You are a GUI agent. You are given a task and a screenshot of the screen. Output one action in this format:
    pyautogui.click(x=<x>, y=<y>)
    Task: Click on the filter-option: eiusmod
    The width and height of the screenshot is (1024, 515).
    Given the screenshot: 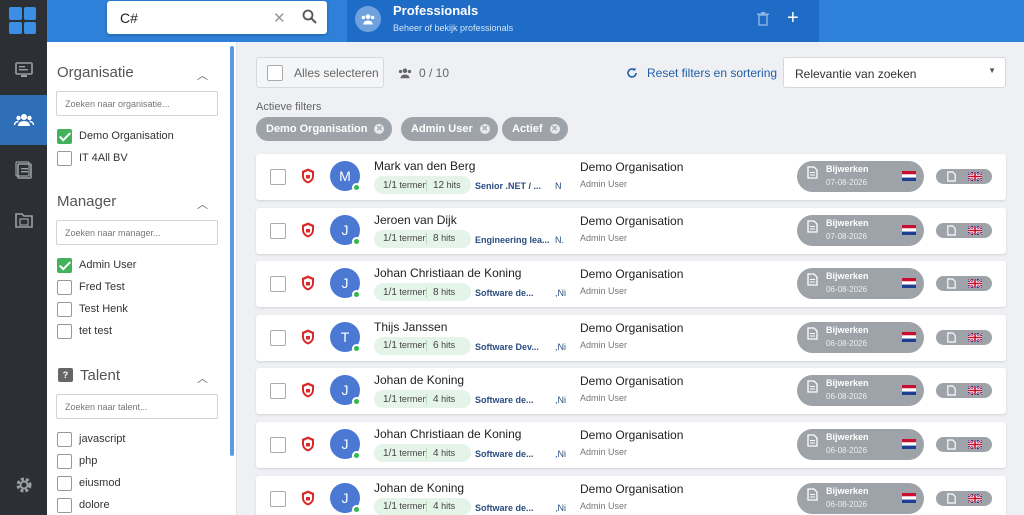 What is the action you would take?
    pyautogui.click(x=89, y=483)
    